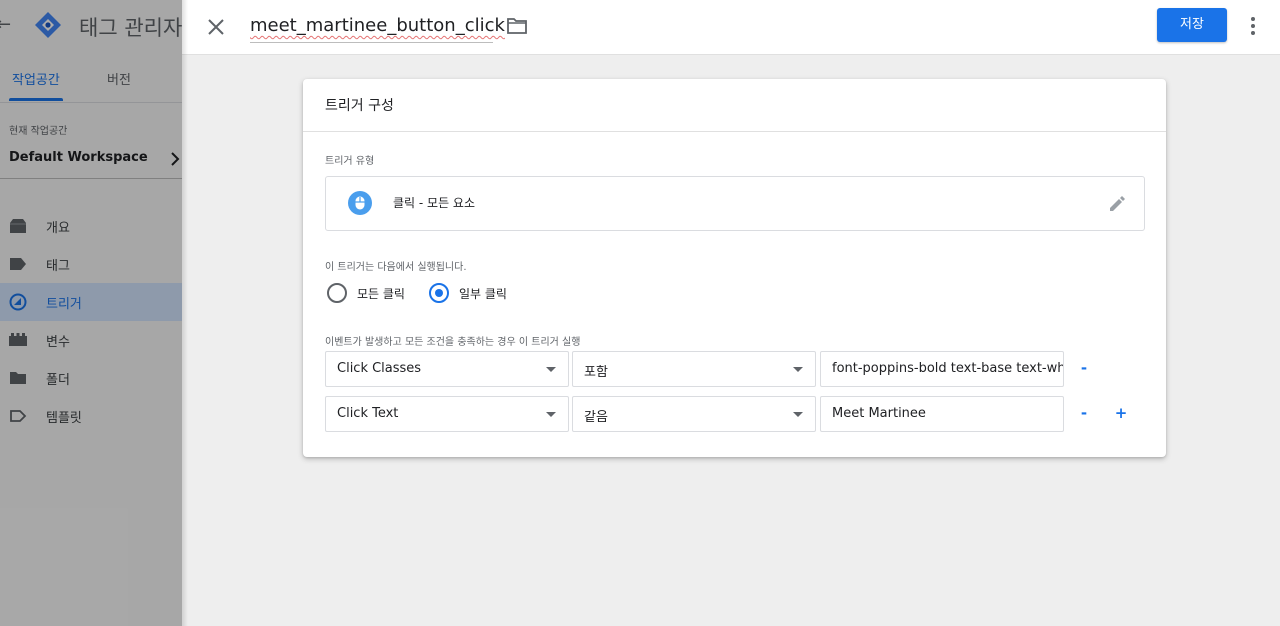 The image size is (1280, 626). I want to click on sidebar-item-label: 트리거, so click(64, 304).